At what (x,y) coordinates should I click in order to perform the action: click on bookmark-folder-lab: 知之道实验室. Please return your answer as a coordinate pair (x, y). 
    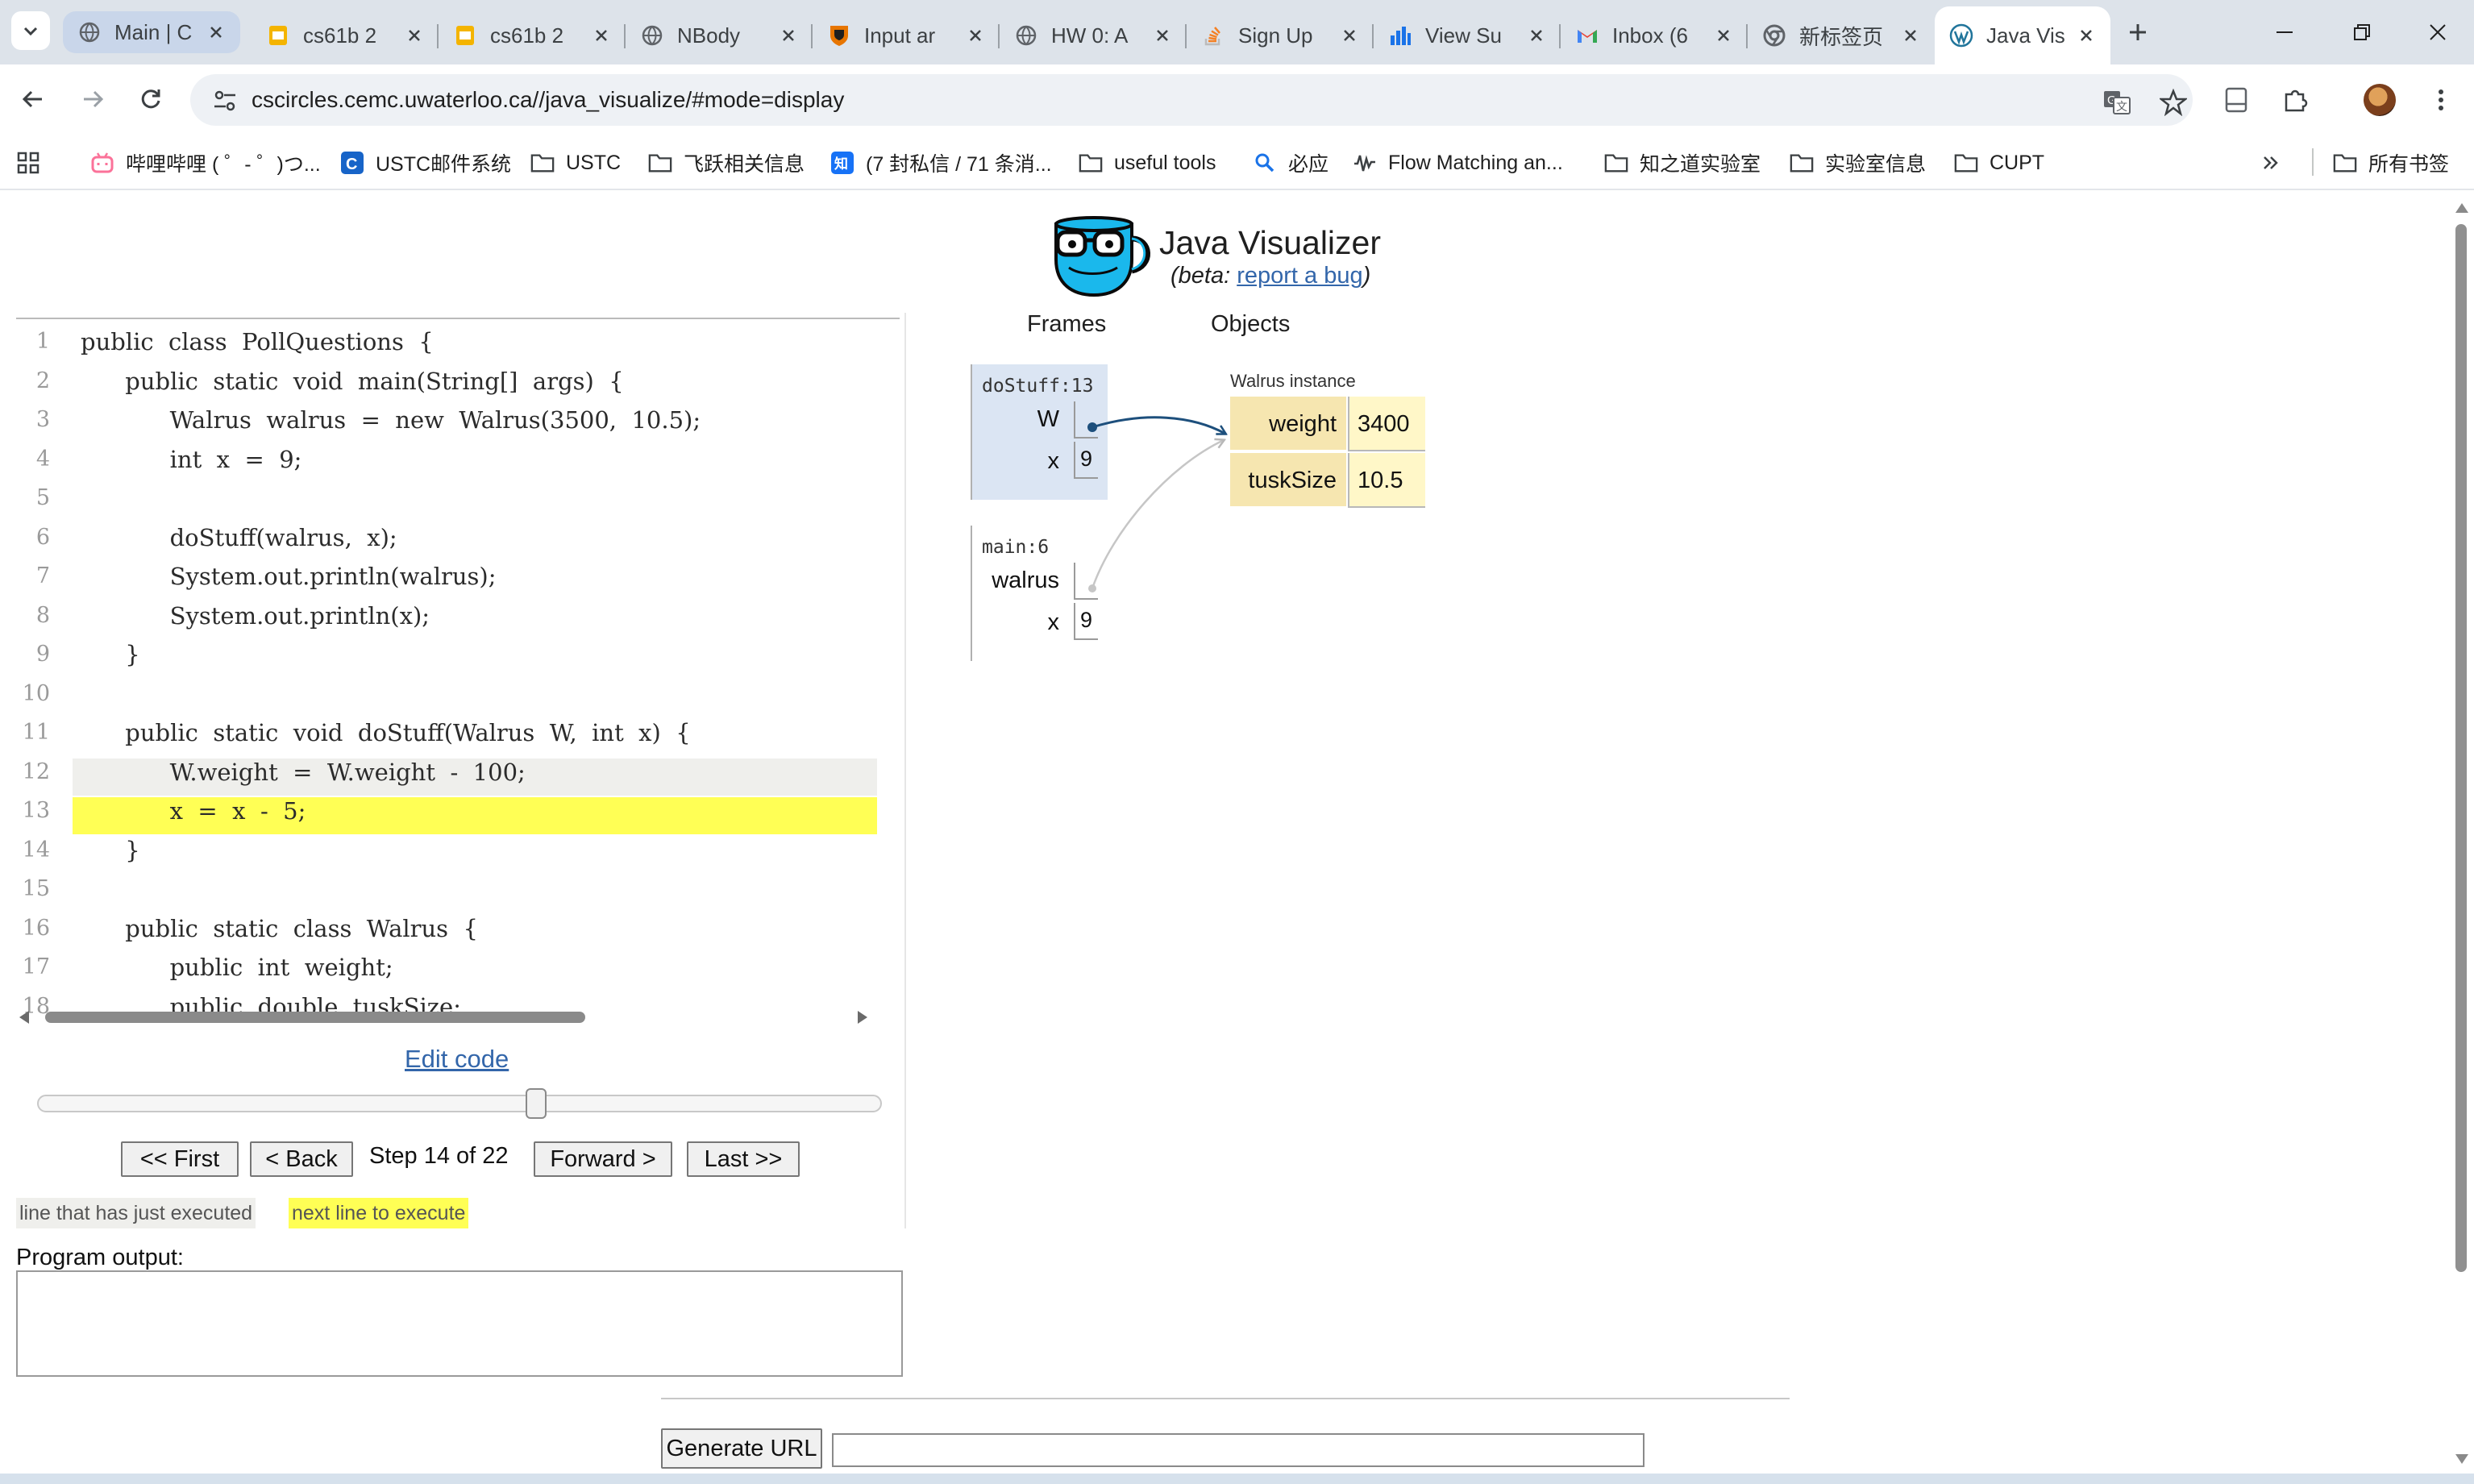
    Looking at the image, I should click on (1682, 162).